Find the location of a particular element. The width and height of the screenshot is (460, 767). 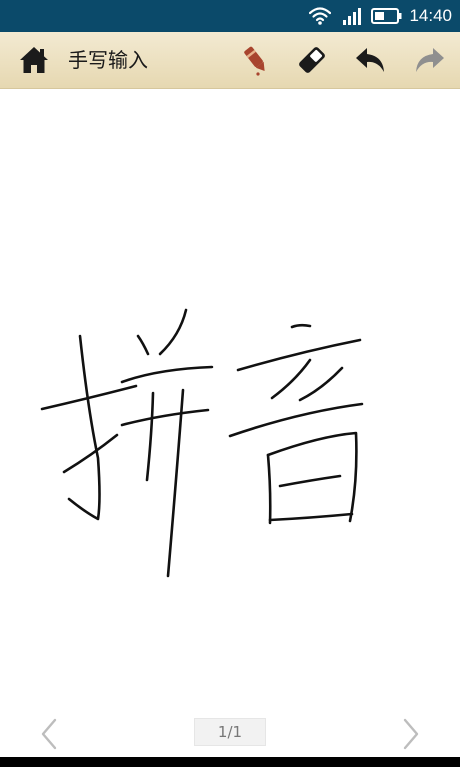

next-page-button is located at coordinates (411, 734).